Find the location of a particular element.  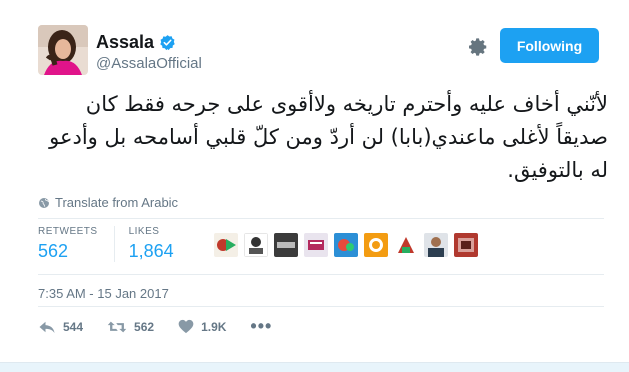

tweet-timestamp: 7:35 AM - 15 Jan 2017 is located at coordinates (103, 293).